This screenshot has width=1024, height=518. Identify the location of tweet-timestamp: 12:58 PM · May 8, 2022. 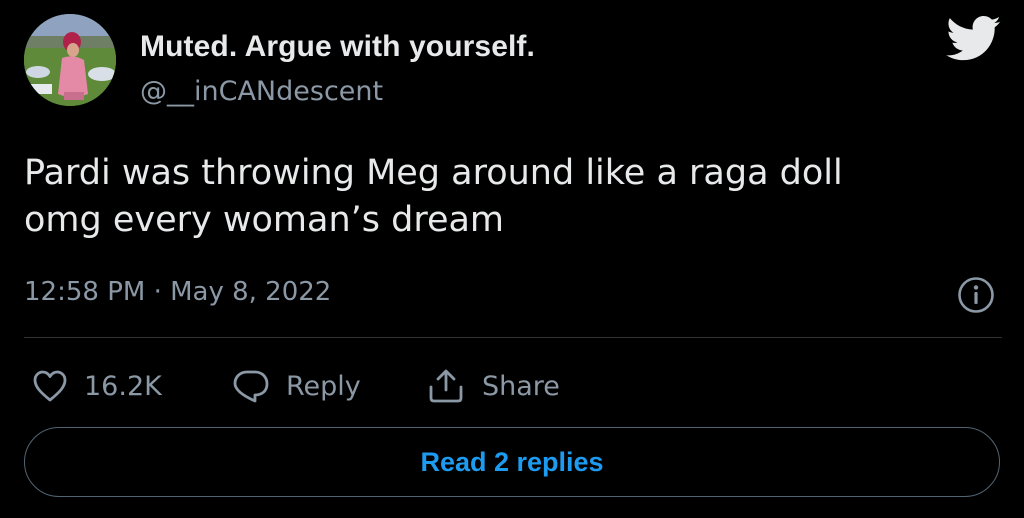
(177, 292).